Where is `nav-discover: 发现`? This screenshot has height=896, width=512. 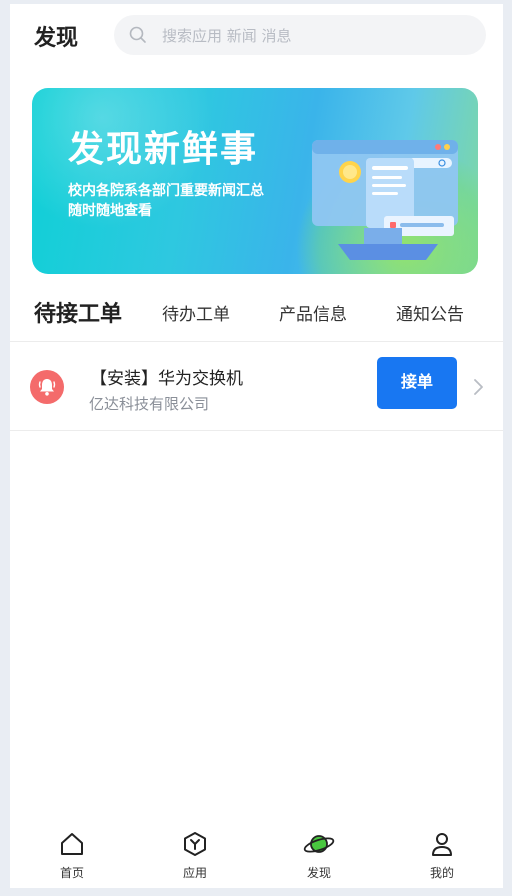 nav-discover: 发现 is located at coordinates (319, 855).